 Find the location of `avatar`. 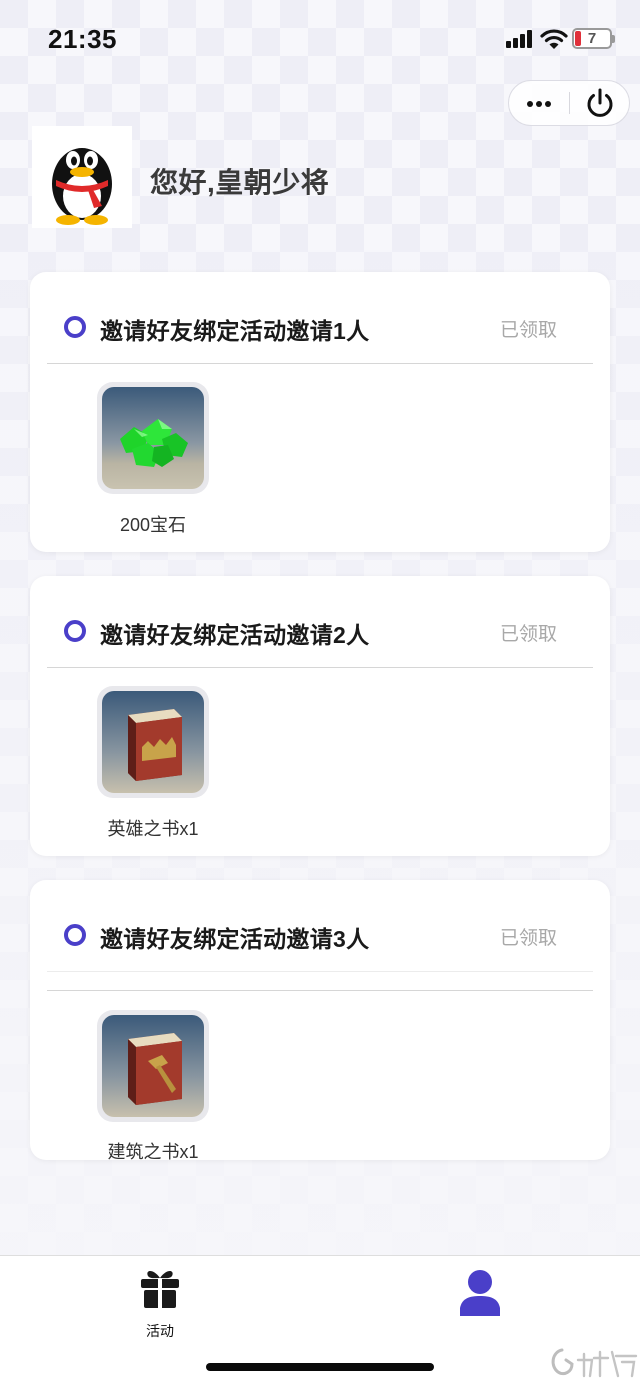

avatar is located at coordinates (82, 177).